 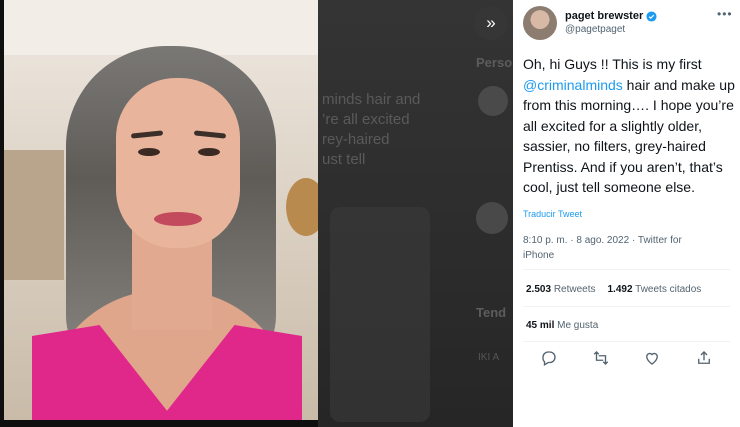 I want to click on mention-link: @criminalminds, so click(x=573, y=85).